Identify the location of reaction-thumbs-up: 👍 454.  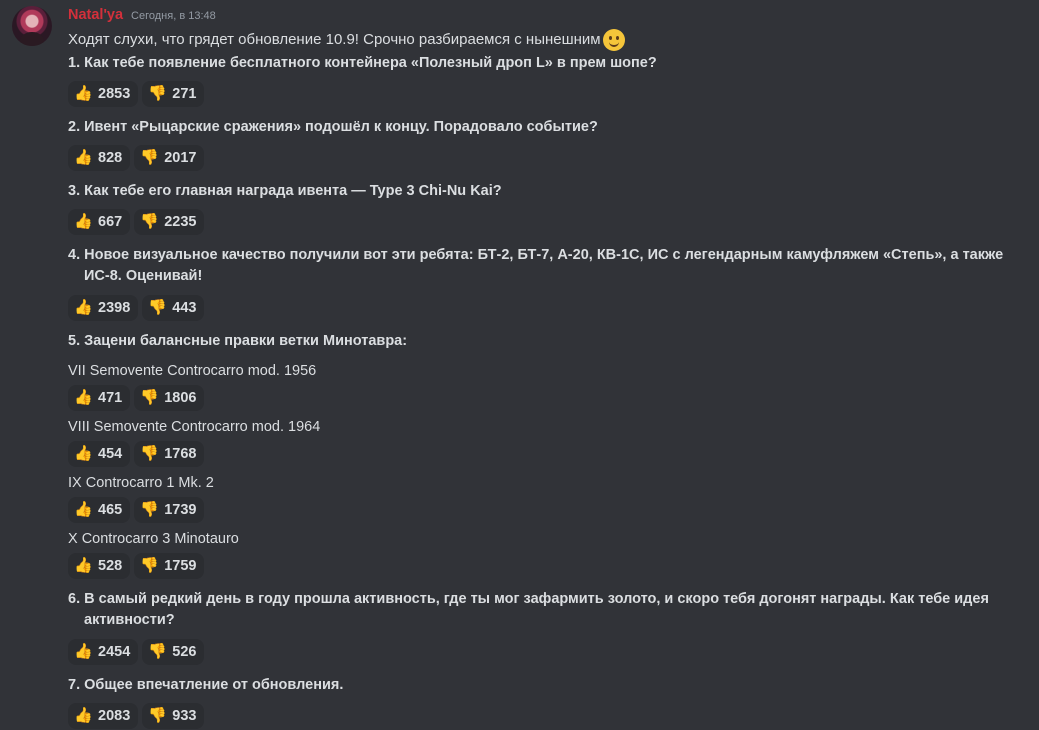
(99, 454).